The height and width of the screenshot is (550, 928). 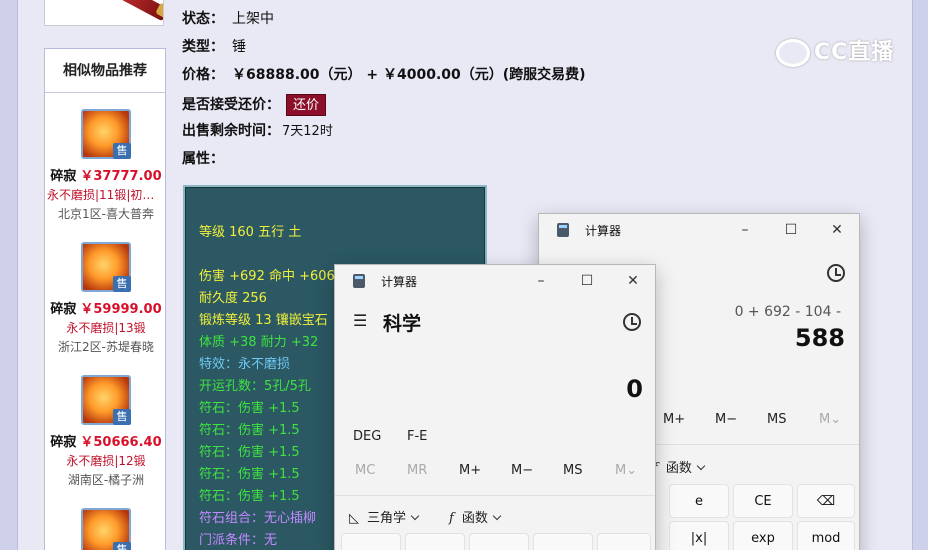 What do you see at coordinates (259, 342) in the screenshot?
I see `attr-stats: 体质 +38 耐力 +32` at bounding box center [259, 342].